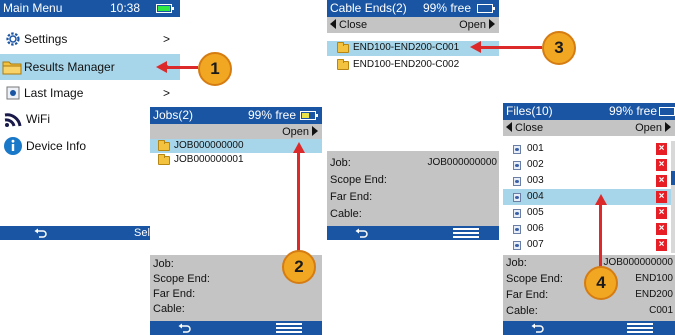 The height and width of the screenshot is (335, 675). What do you see at coordinates (46, 39) in the screenshot?
I see `menu-item-label: Settings` at bounding box center [46, 39].